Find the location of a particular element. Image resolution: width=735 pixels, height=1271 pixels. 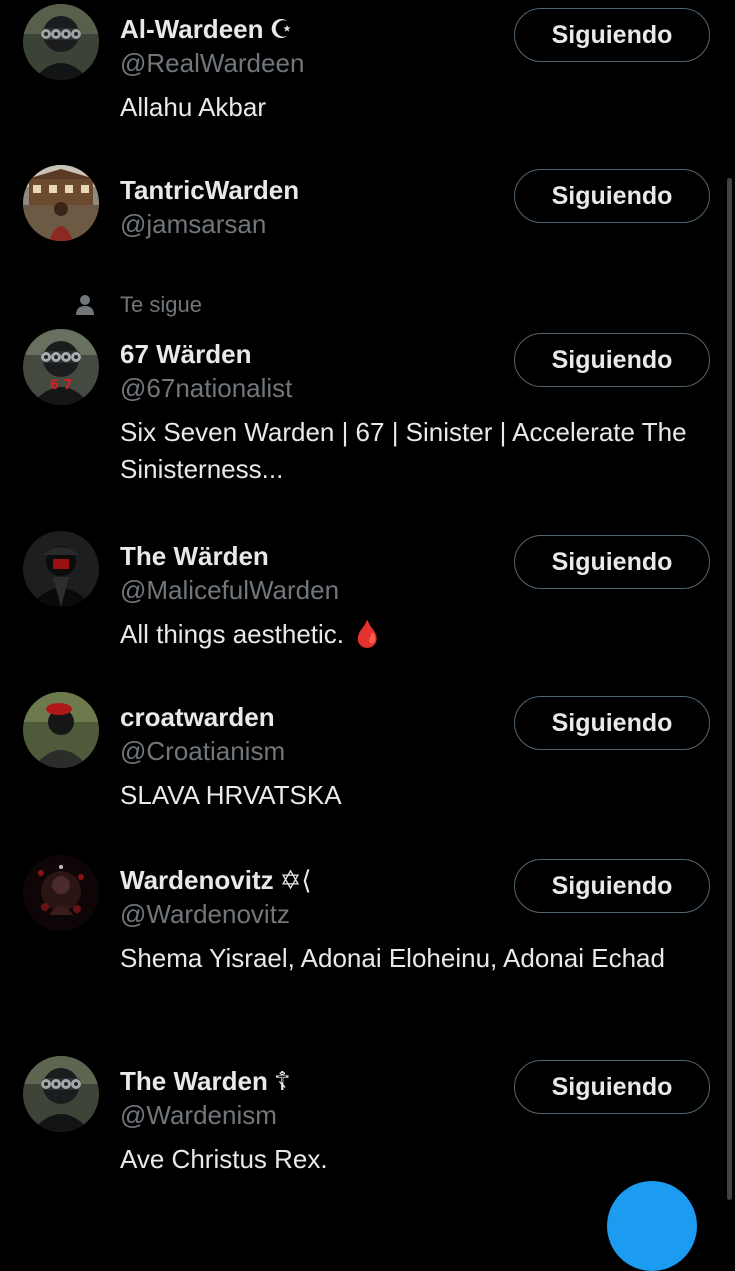

scrollbar is located at coordinates (729, 689).